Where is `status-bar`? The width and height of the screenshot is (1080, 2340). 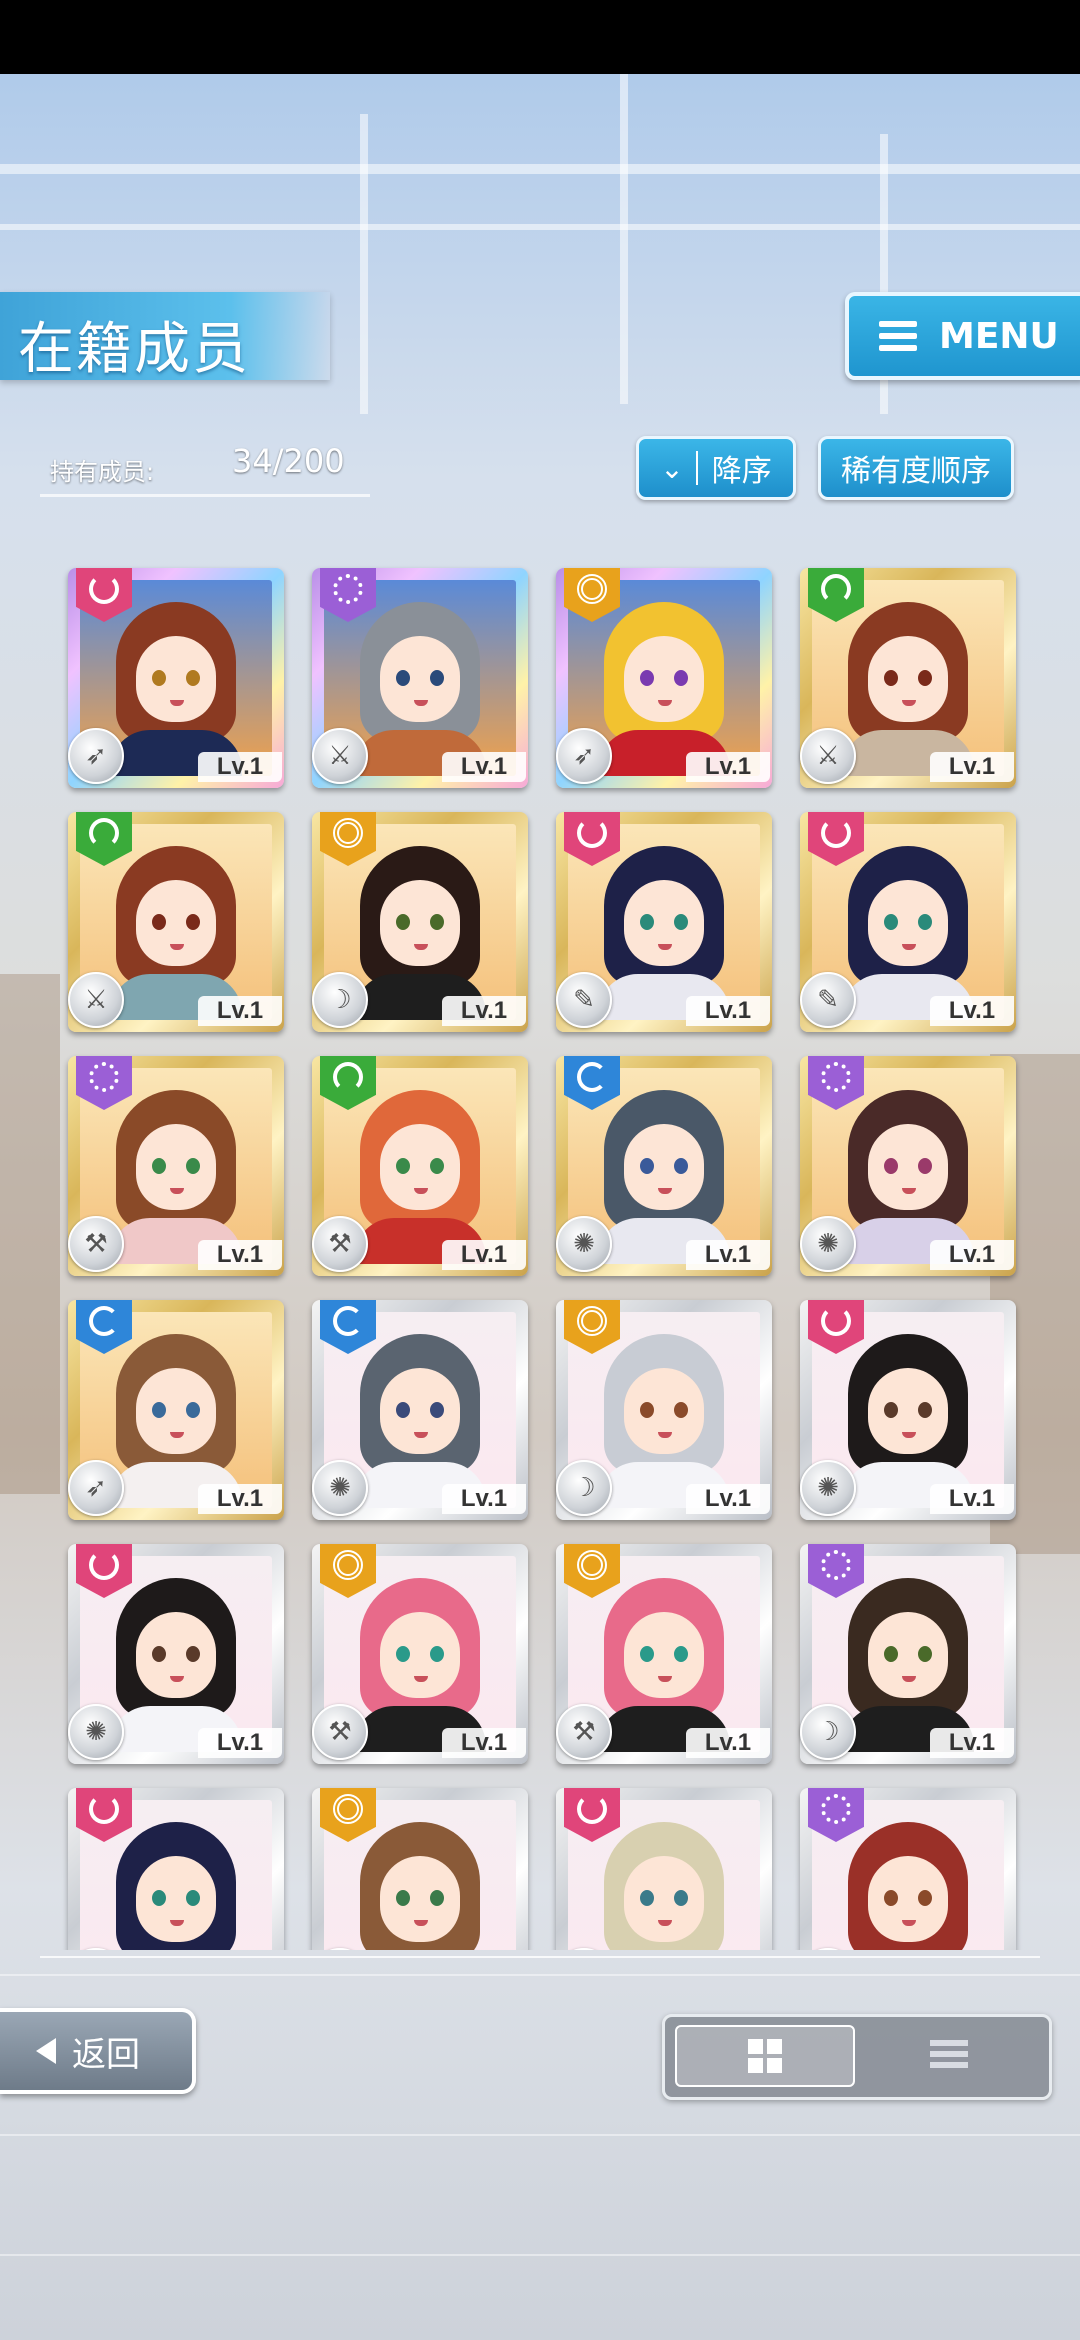
status-bar is located at coordinates (540, 37).